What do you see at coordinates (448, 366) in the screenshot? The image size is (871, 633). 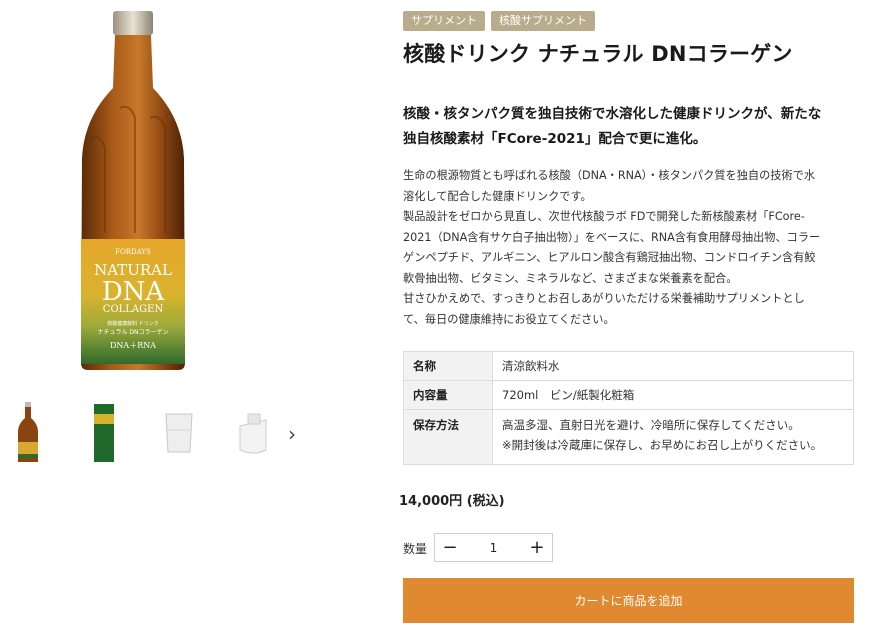 I see `spec-key: 名称` at bounding box center [448, 366].